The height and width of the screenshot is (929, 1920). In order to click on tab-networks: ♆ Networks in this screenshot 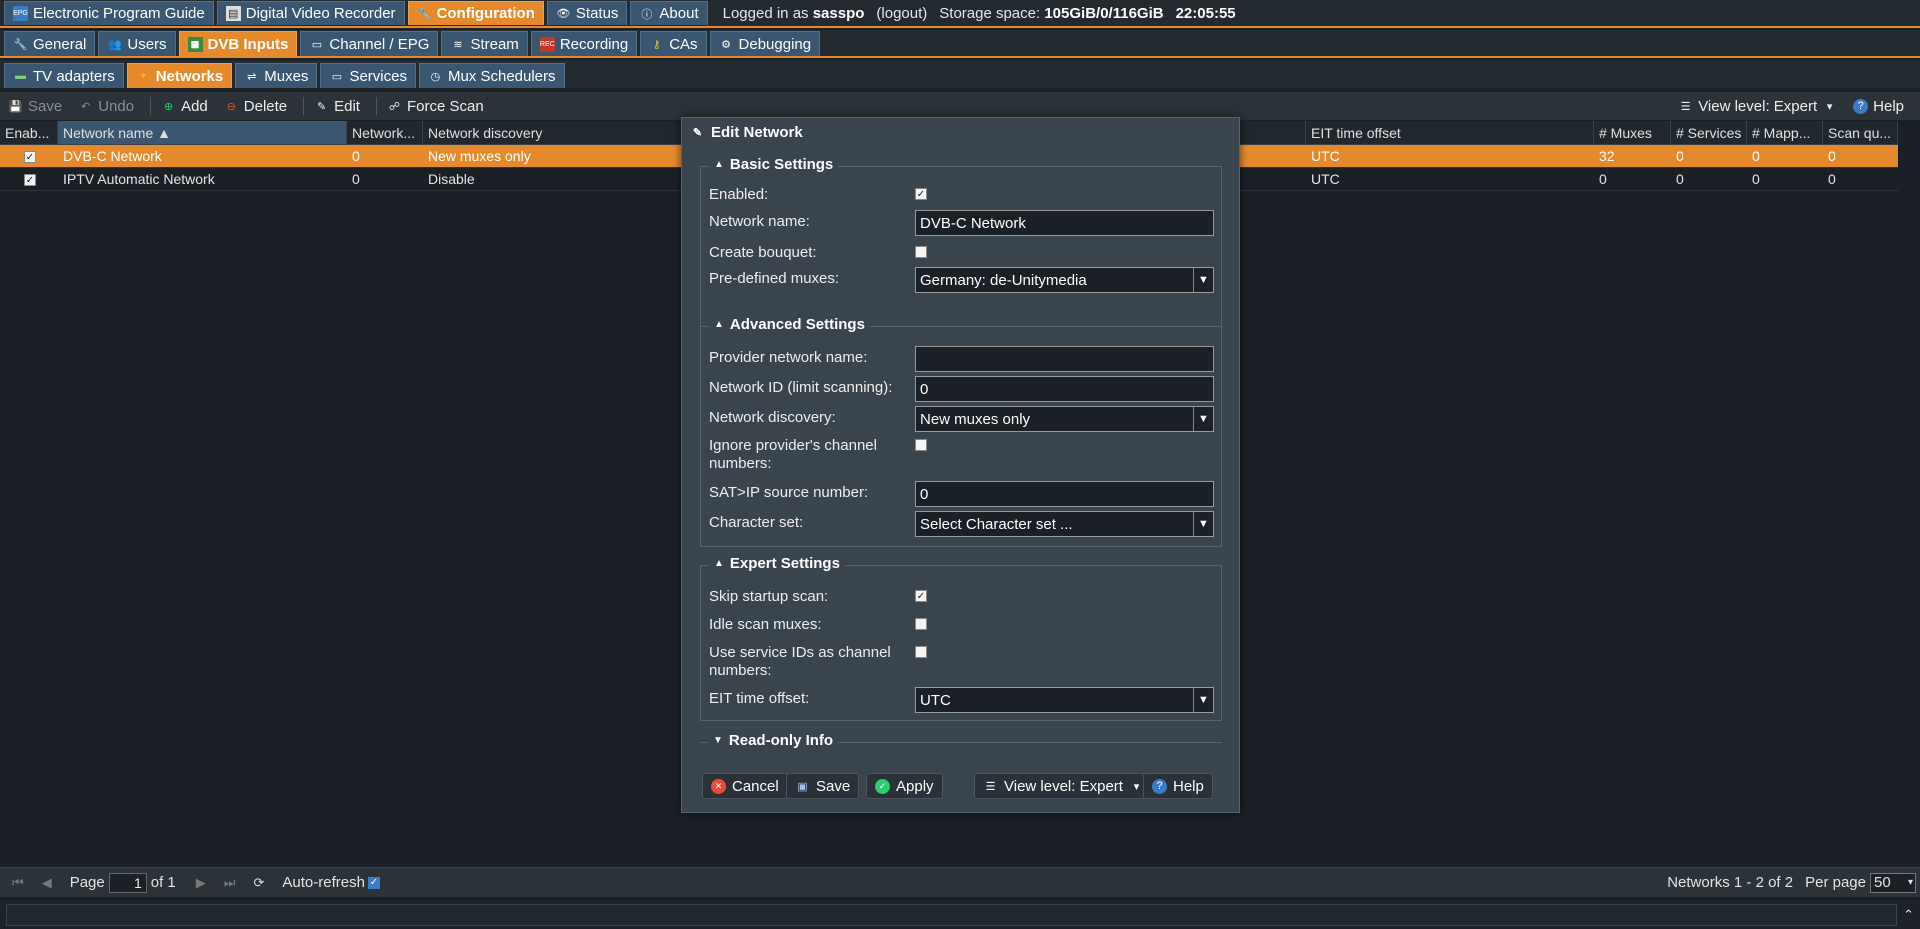, I will do `click(179, 75)`.